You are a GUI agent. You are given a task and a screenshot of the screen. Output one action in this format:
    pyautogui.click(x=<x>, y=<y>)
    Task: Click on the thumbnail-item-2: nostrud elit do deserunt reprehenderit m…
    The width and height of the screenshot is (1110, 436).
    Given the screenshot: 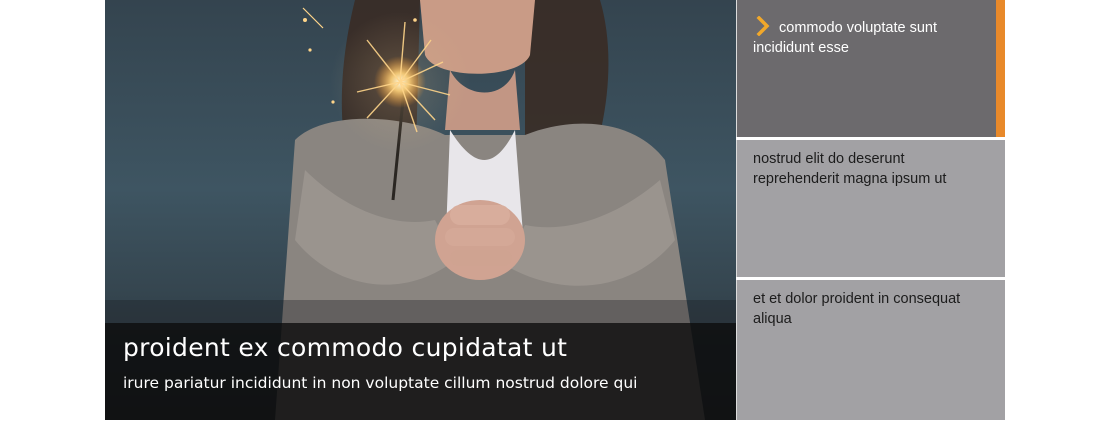 What is the action you would take?
    pyautogui.click(x=870, y=208)
    